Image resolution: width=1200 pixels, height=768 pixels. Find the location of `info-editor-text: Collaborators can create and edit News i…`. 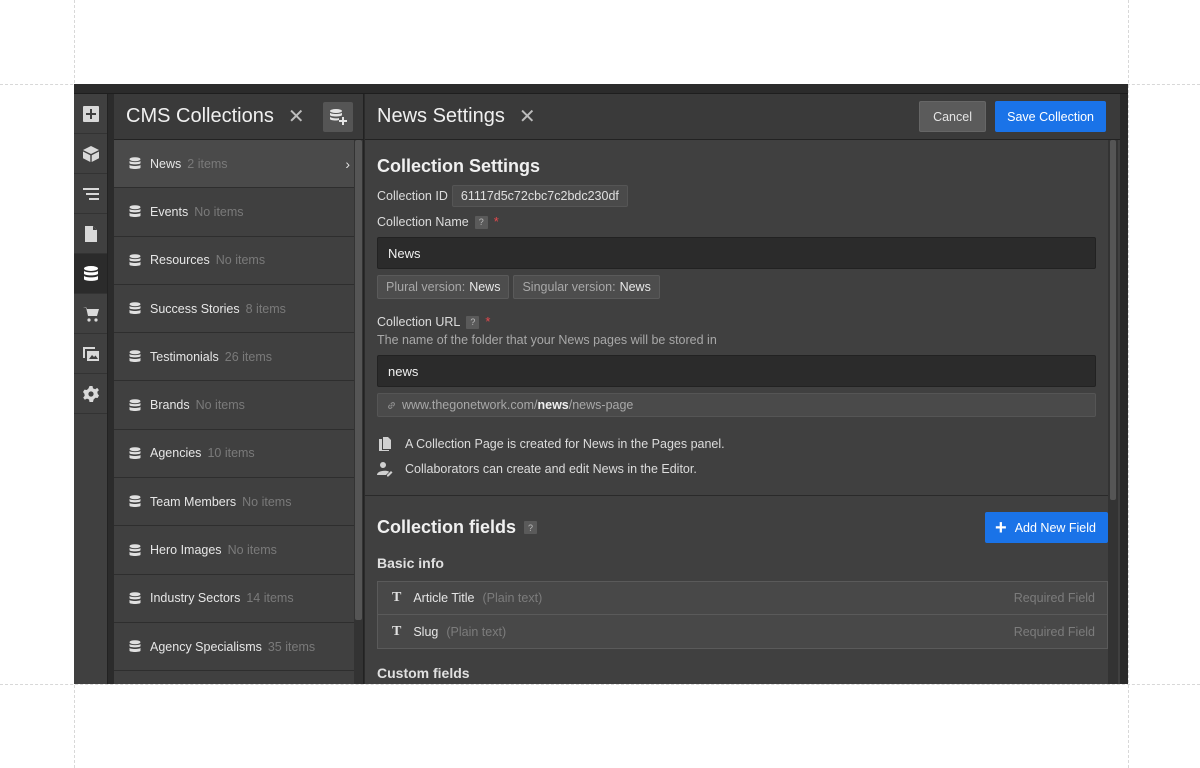

info-editor-text: Collaborators can create and edit News i… is located at coordinates (551, 468).